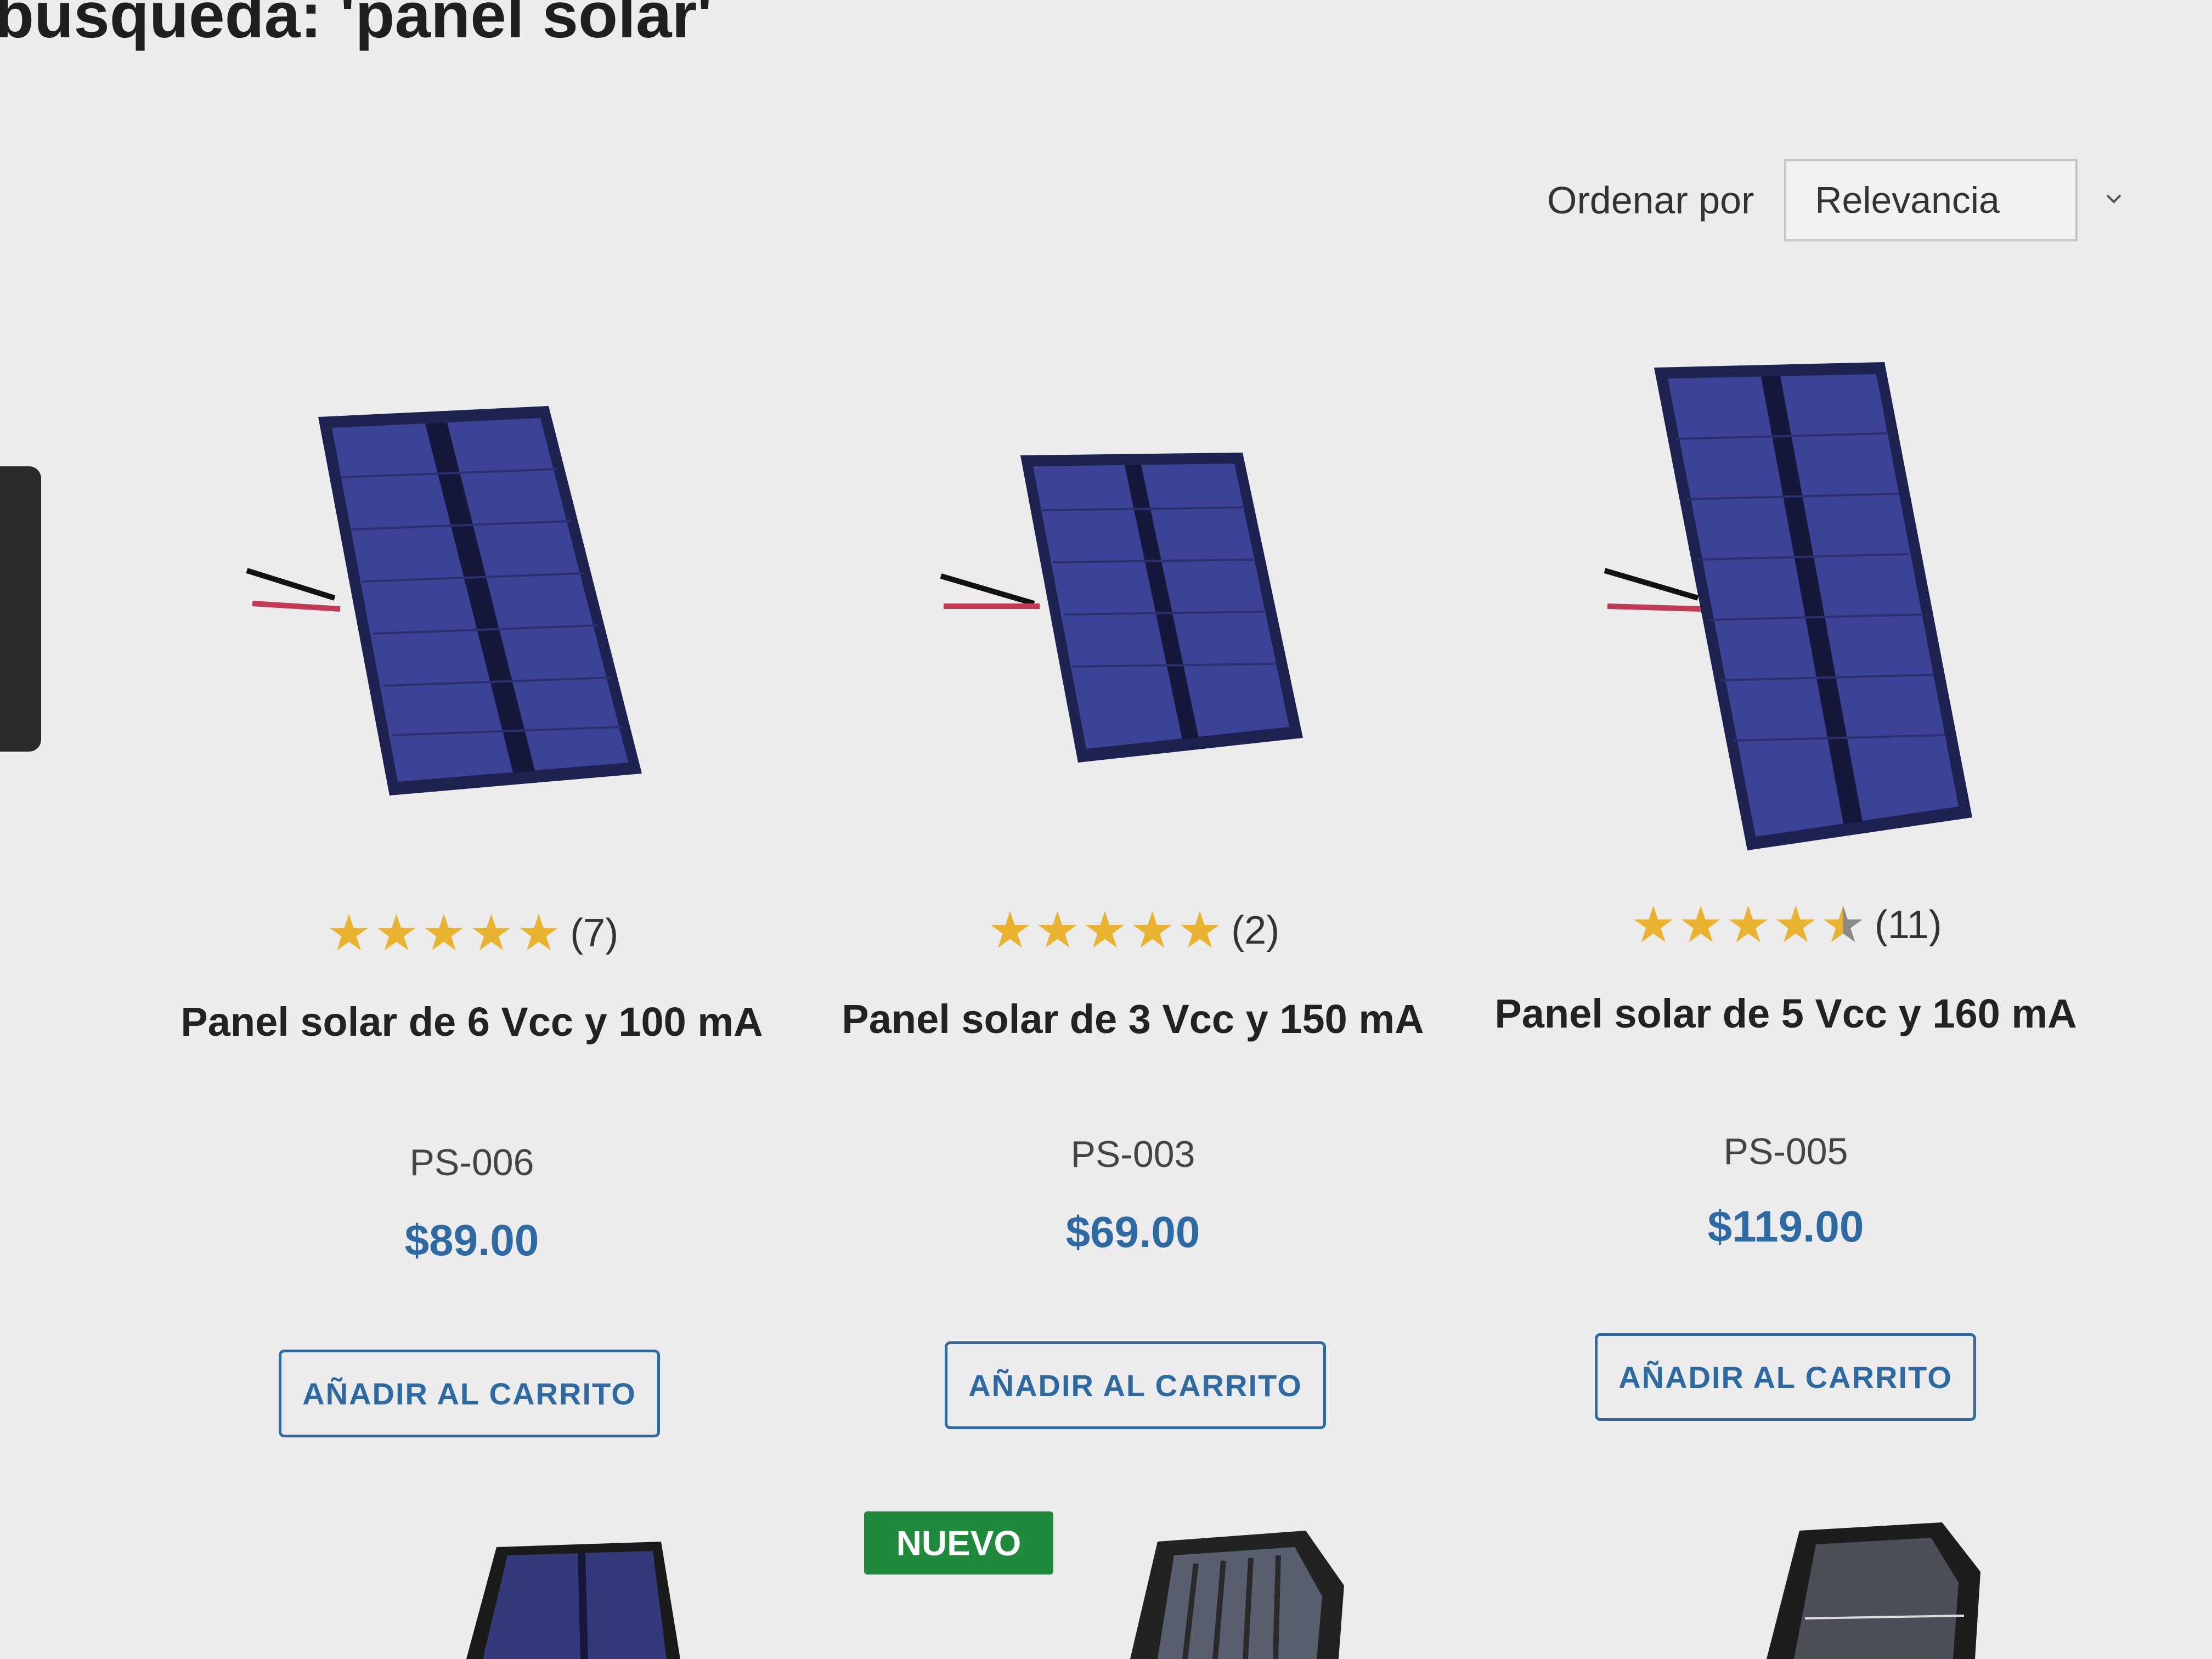  Describe the element at coordinates (1133, 1019) in the screenshot. I see `product-name: Panel solar de 3 Vcc y 150 mA` at that location.